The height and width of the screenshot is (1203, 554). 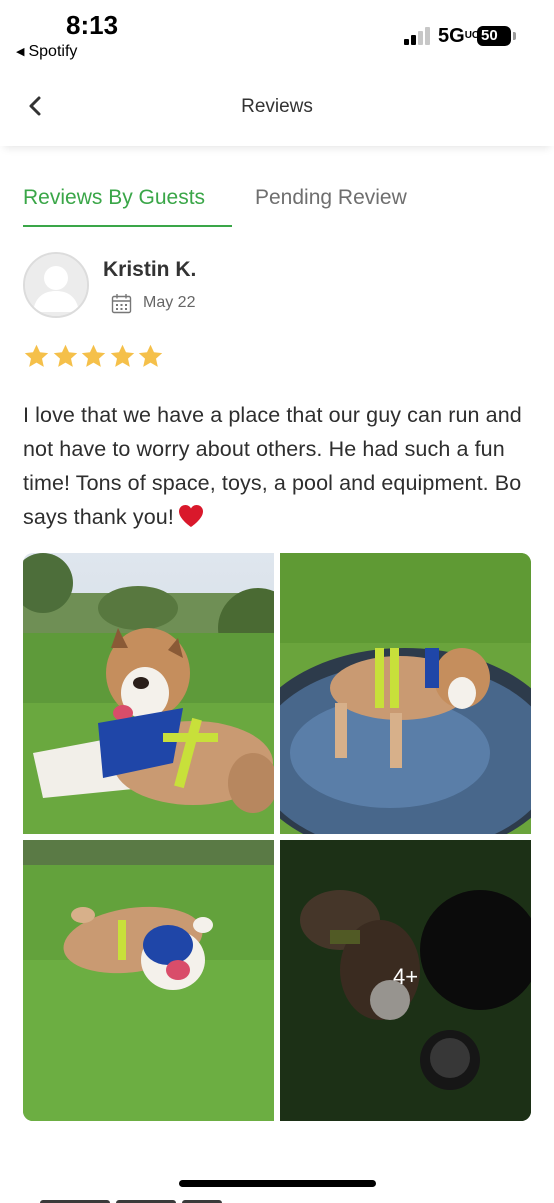 I want to click on review-date: May 22, so click(x=169, y=302).